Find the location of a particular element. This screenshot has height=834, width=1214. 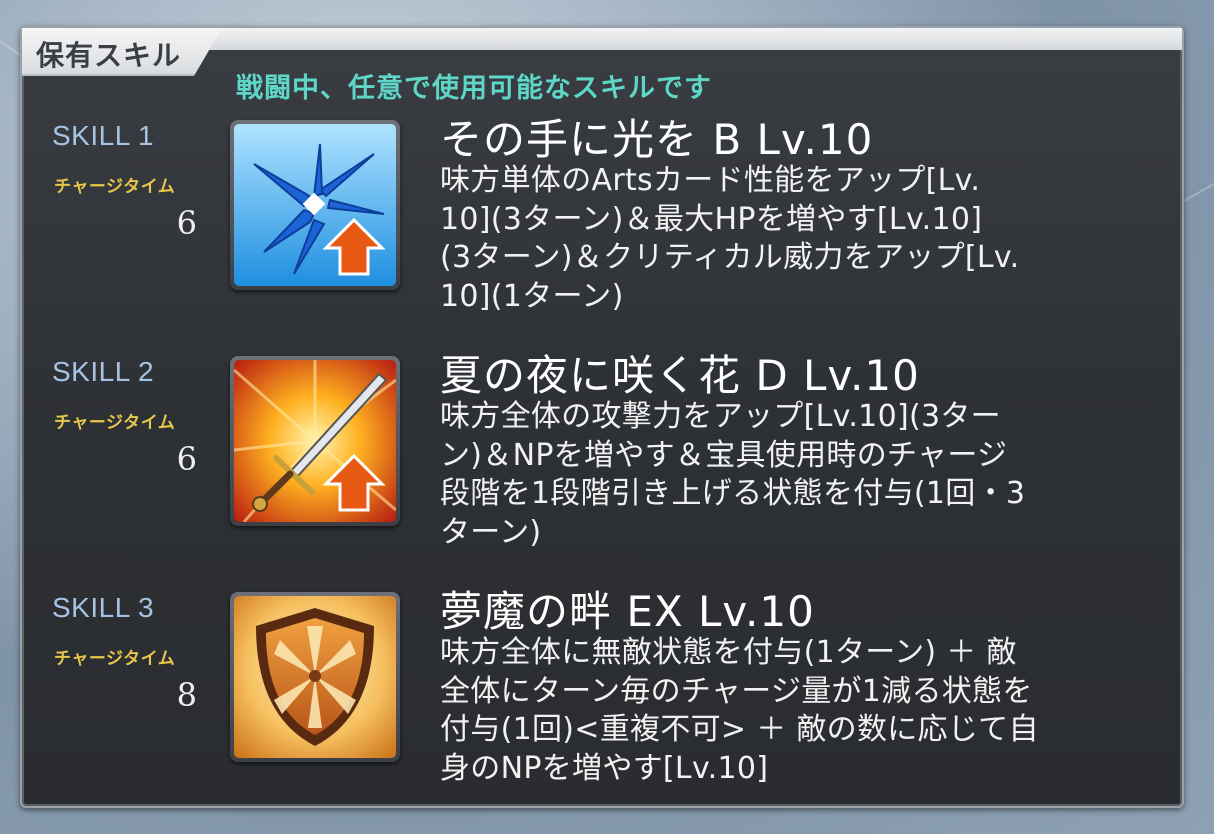

skill-name: 夢魔の畔 EX Lv.10 is located at coordinates (627, 611).